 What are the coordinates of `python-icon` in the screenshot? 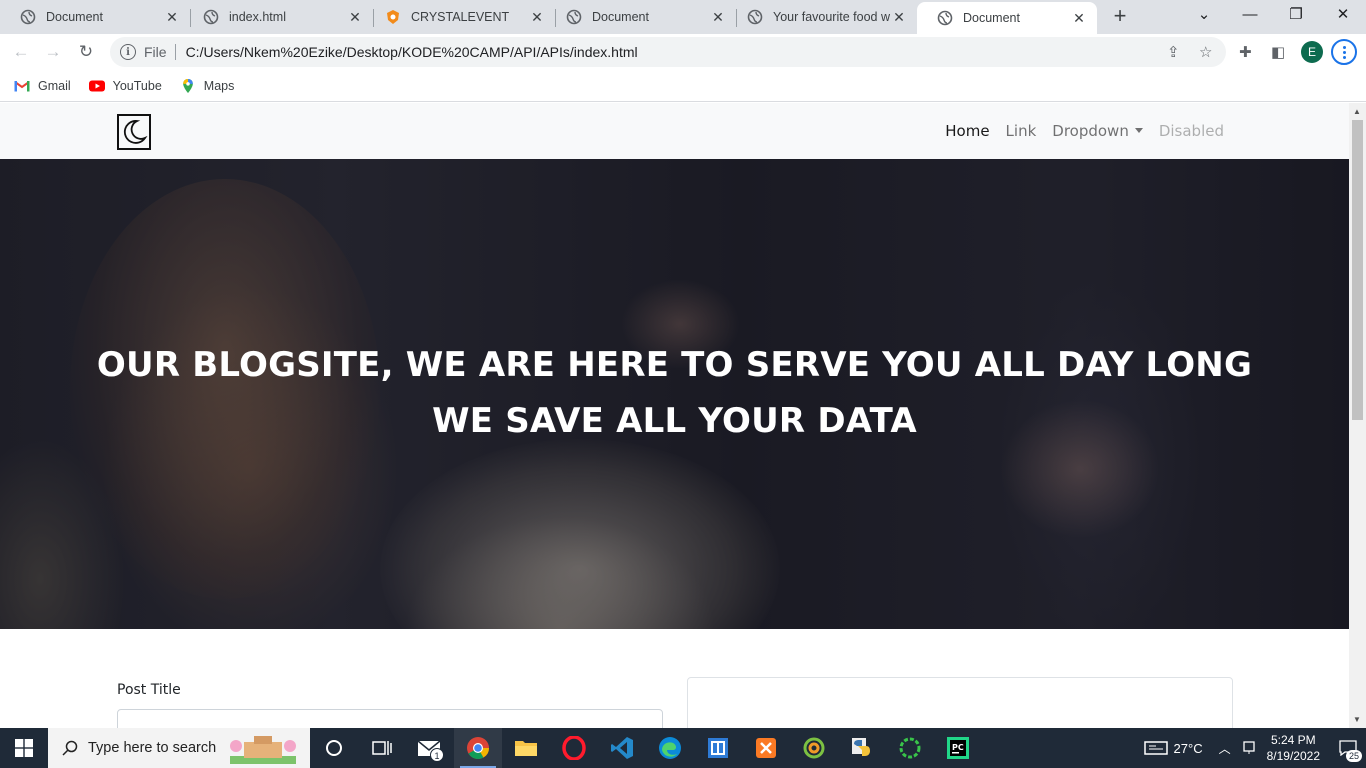 It's located at (861, 747).